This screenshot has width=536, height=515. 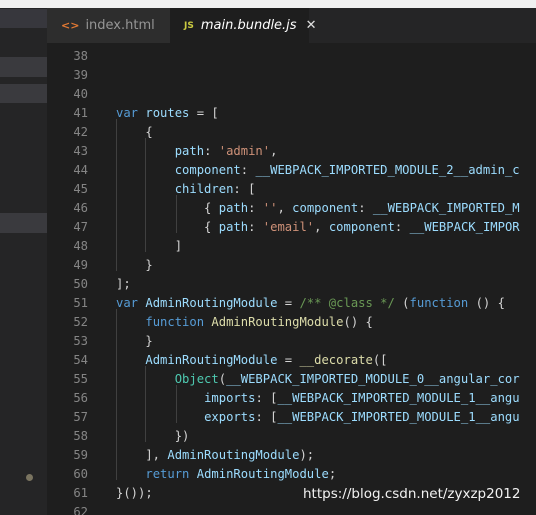 I want to click on code-line: 52 function AdminRoutingModule() {, so click(x=291, y=322).